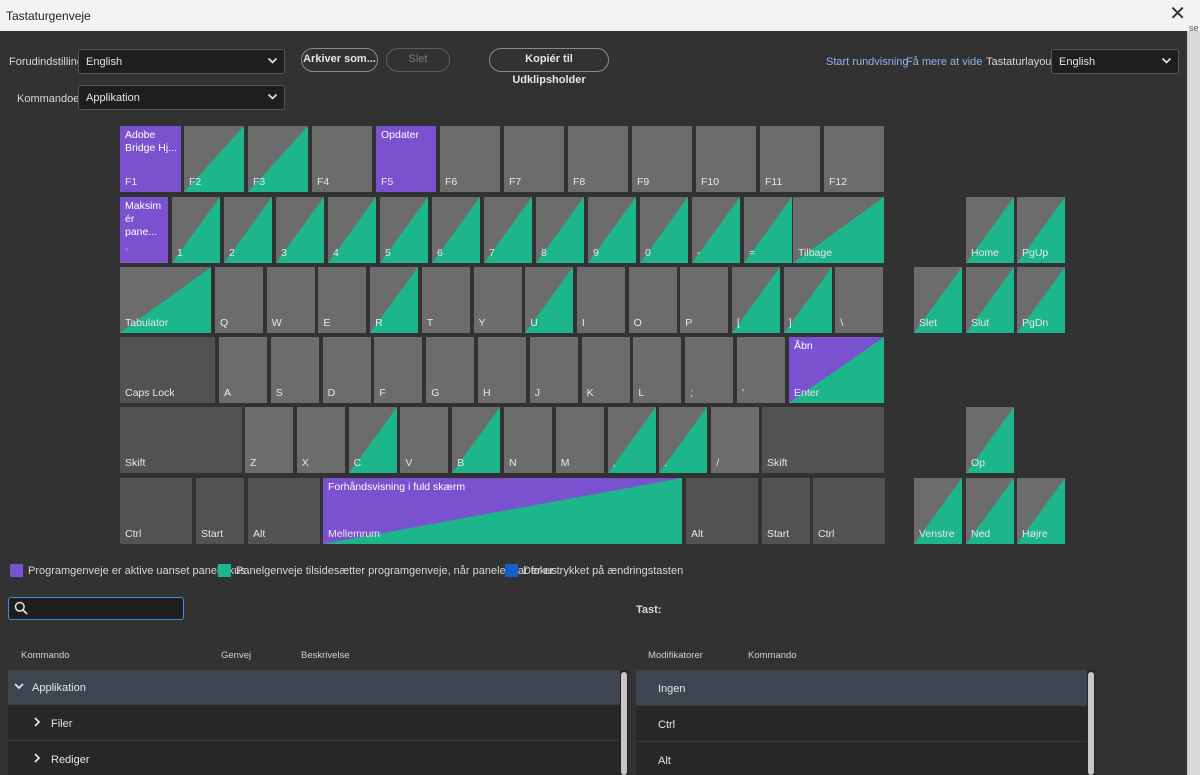 The height and width of the screenshot is (775, 1200). I want to click on key-y: Y, so click(497, 300).